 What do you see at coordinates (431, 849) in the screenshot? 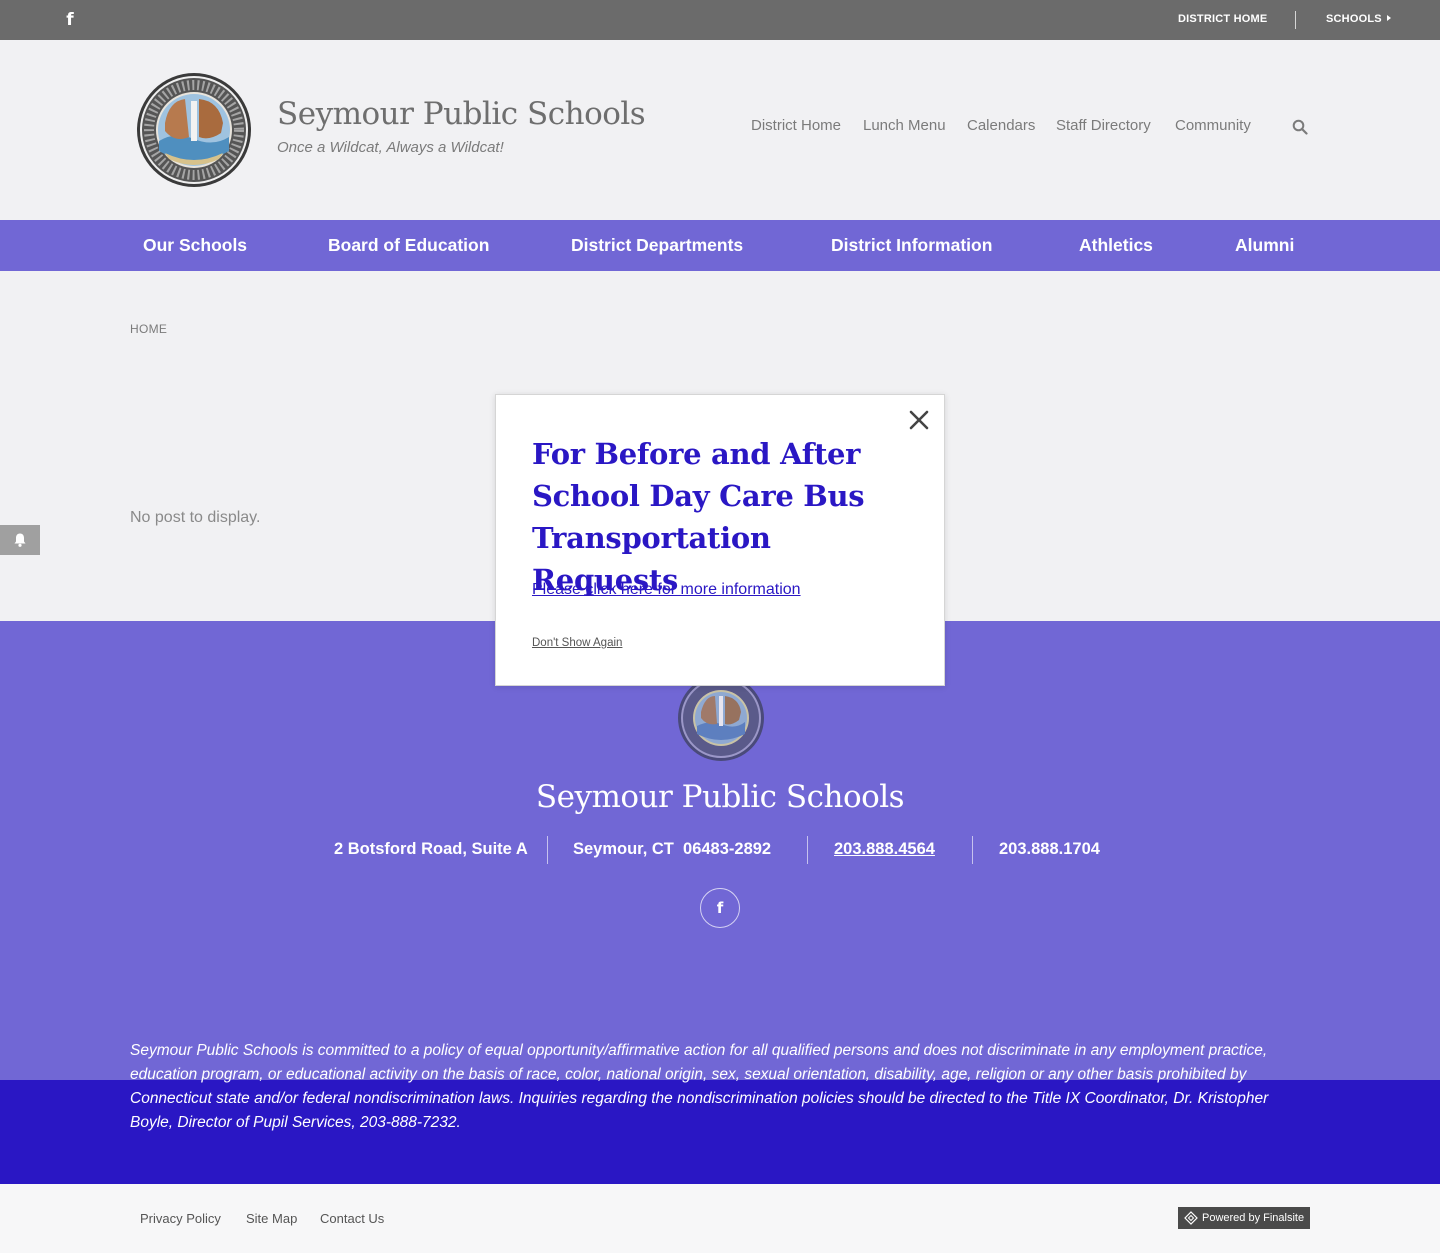
I see `footer-address: 2 Botsford Road, Suite A` at bounding box center [431, 849].